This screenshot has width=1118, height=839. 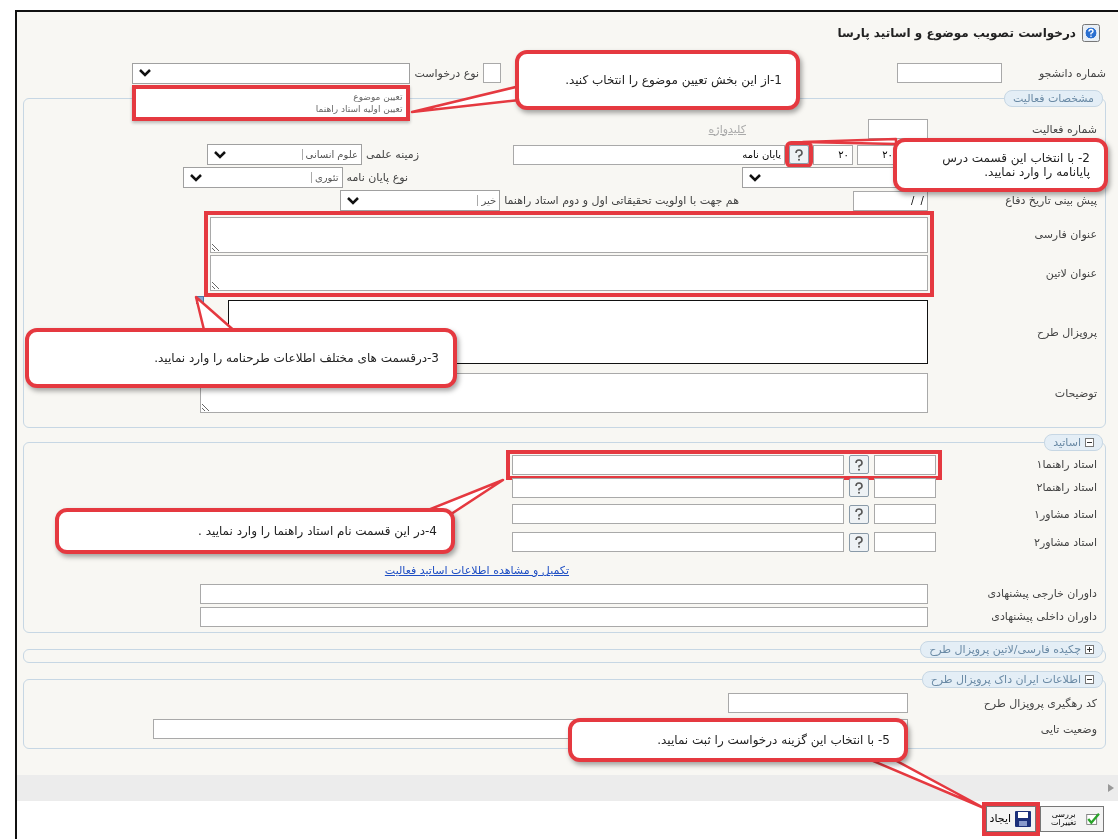 What do you see at coordinates (1067, 442) in the screenshot?
I see `legend-text: اساتید` at bounding box center [1067, 442].